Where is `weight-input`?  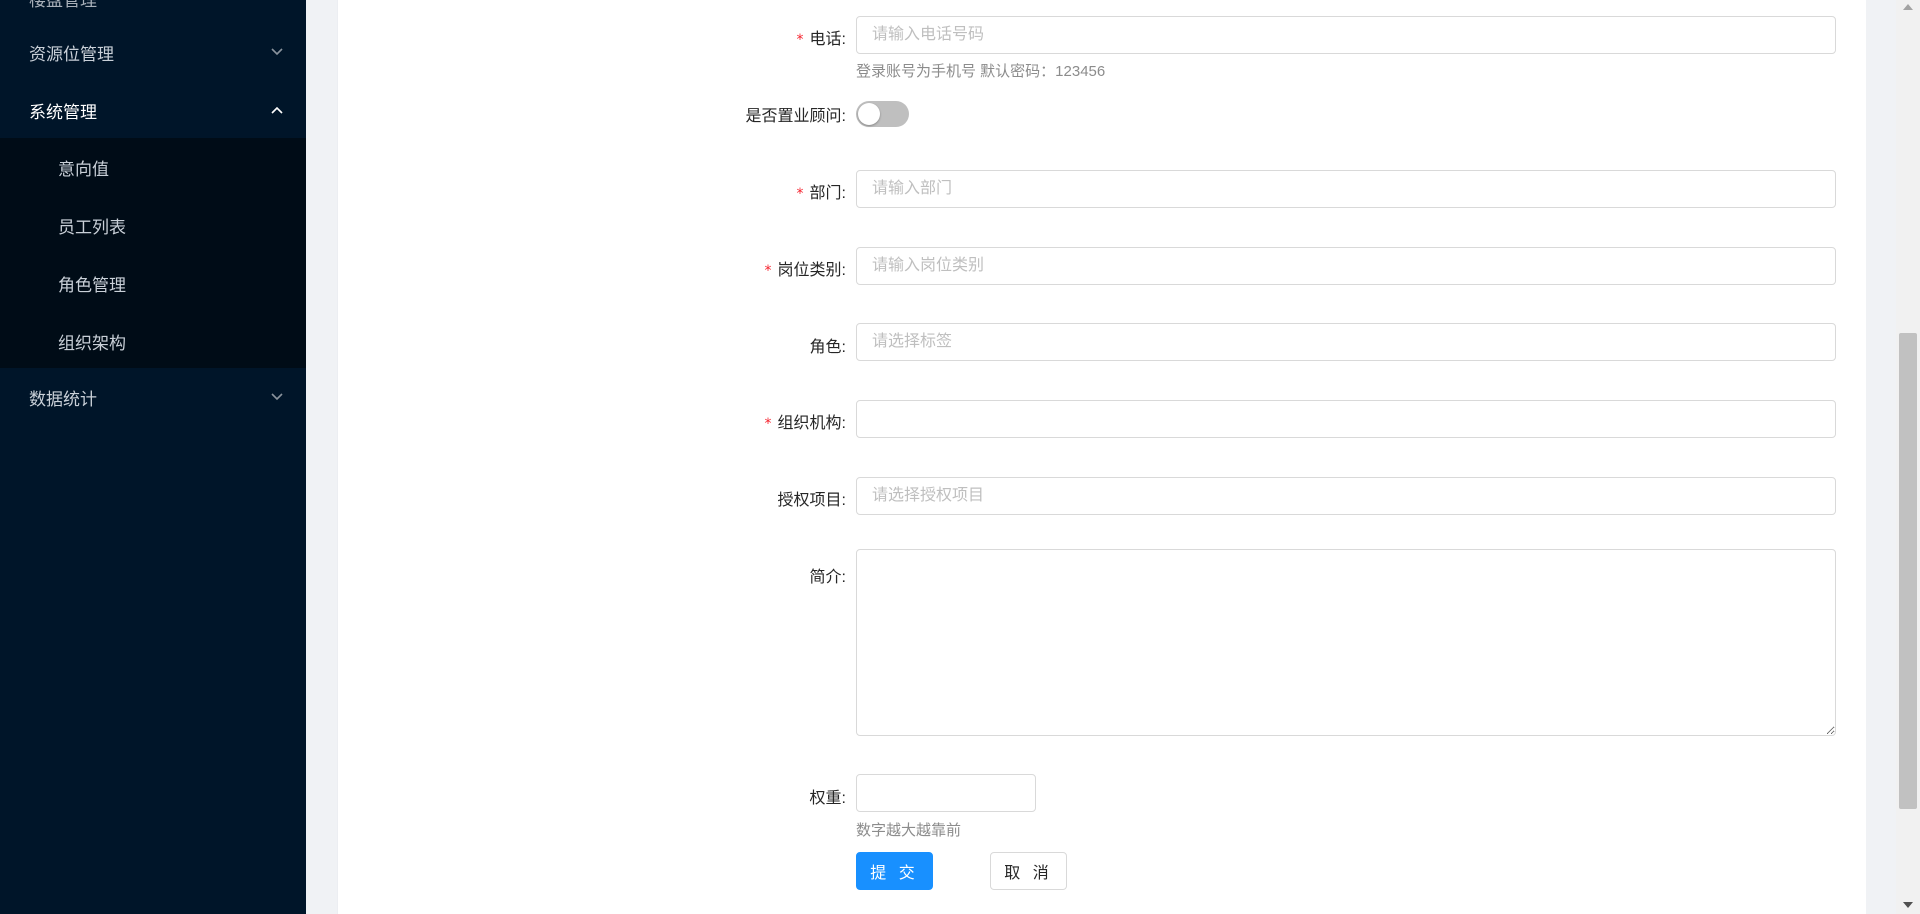
weight-input is located at coordinates (946, 793).